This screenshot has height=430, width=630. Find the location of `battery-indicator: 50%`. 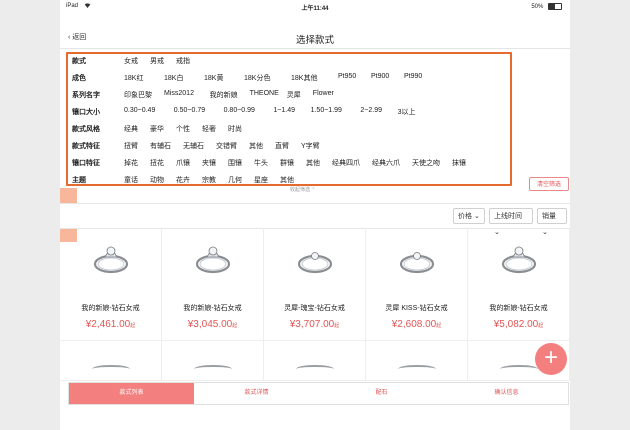

battery-indicator: 50% is located at coordinates (546, 6).